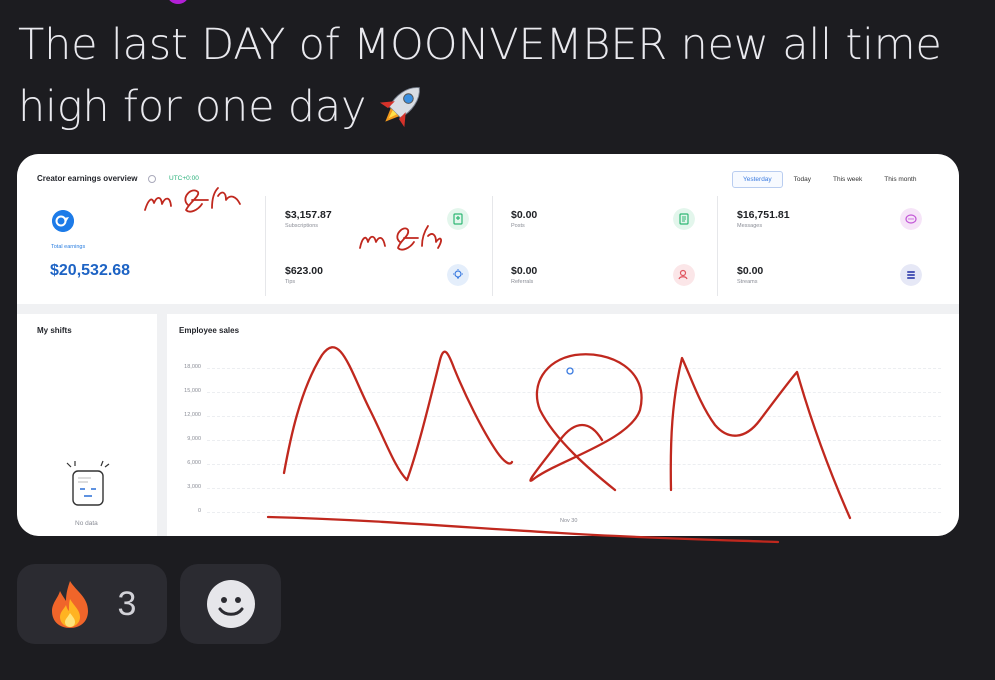 This screenshot has width=995, height=680. What do you see at coordinates (747, 282) in the screenshot?
I see `metric-label: Streams` at bounding box center [747, 282].